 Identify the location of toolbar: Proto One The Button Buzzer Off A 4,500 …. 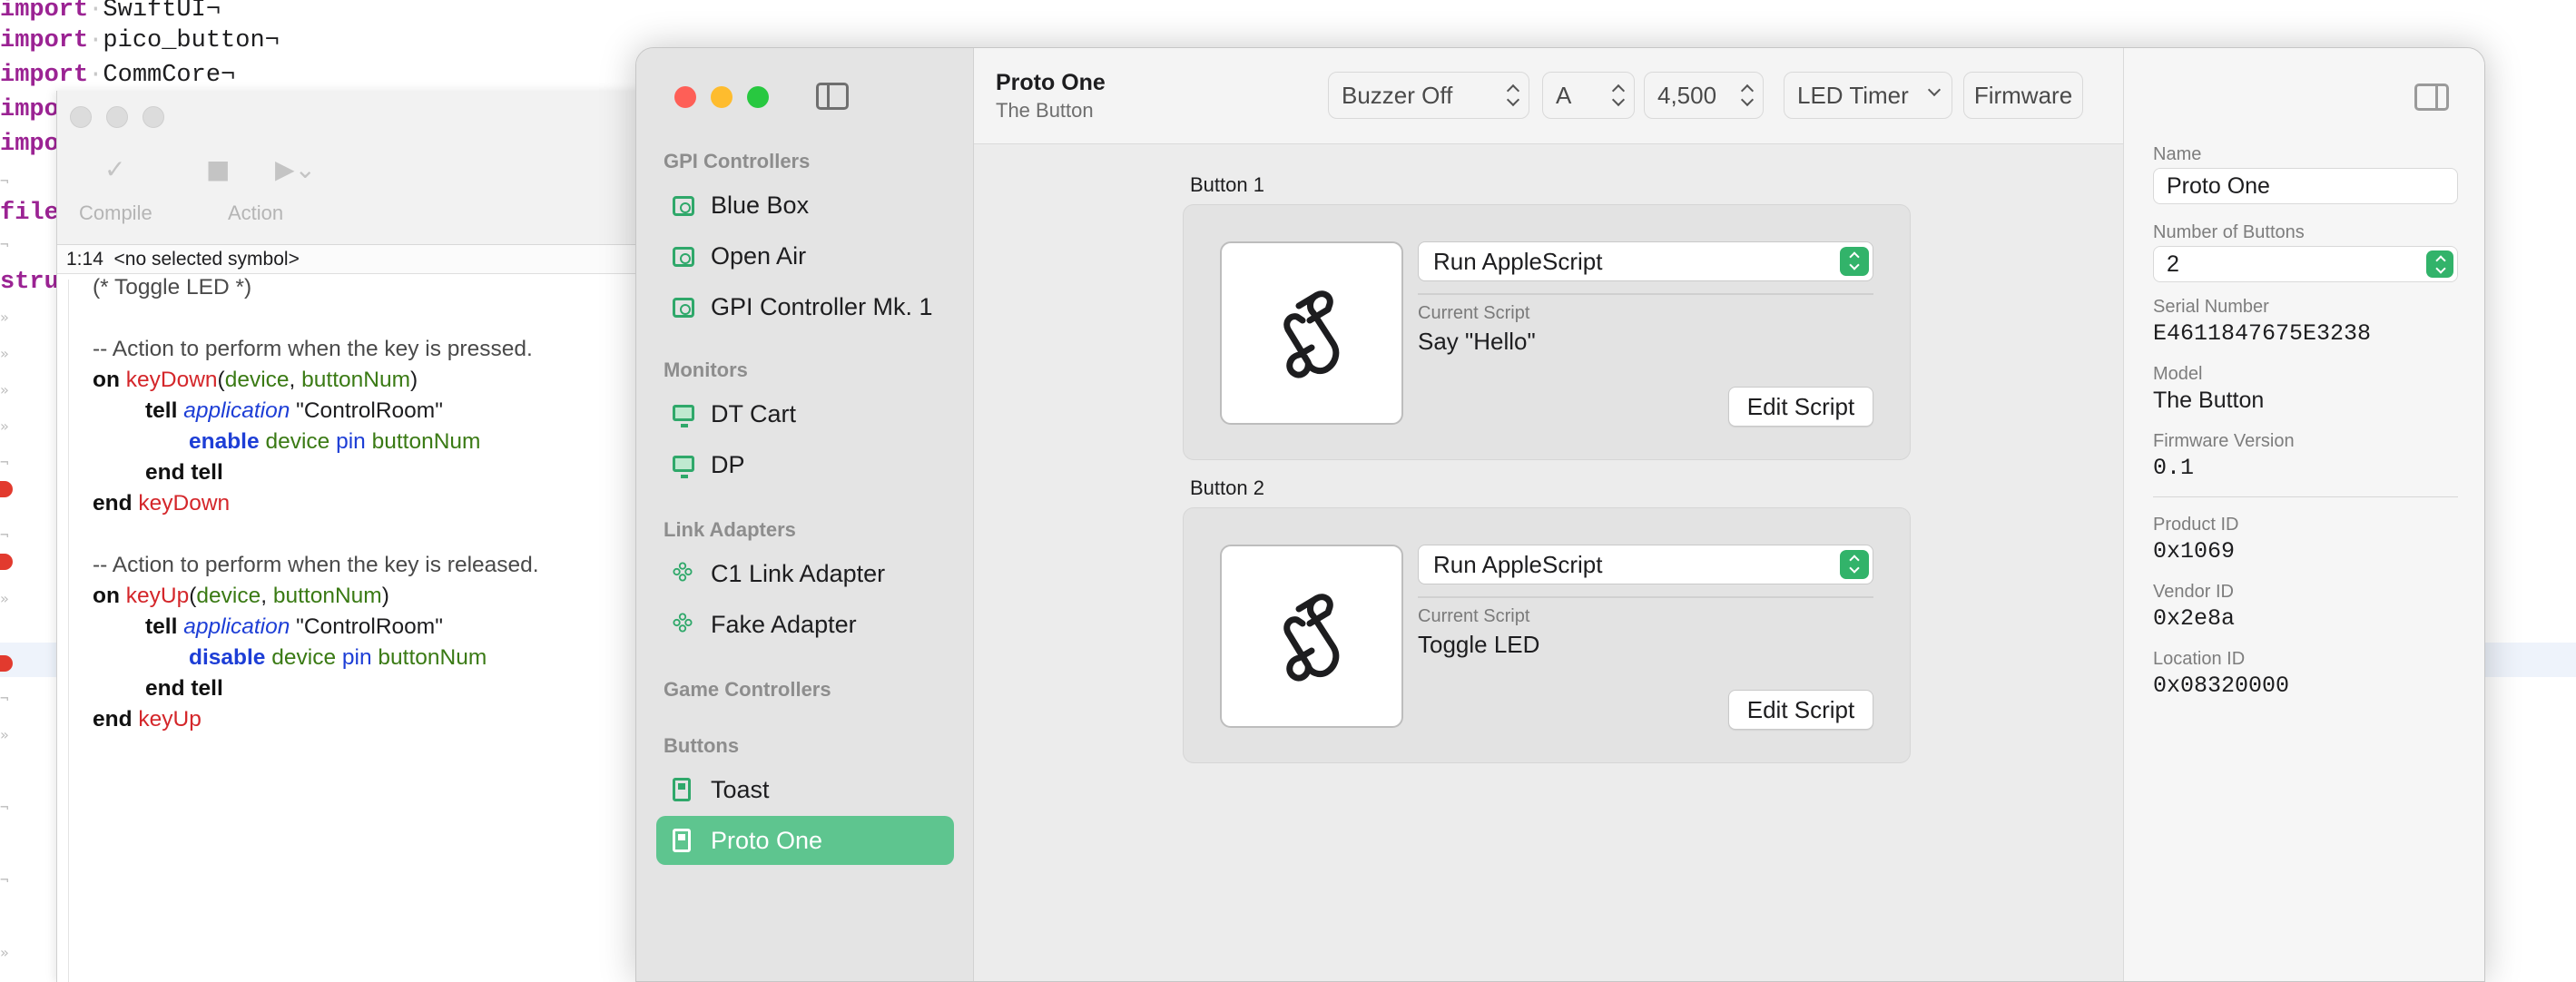
(1548, 96).